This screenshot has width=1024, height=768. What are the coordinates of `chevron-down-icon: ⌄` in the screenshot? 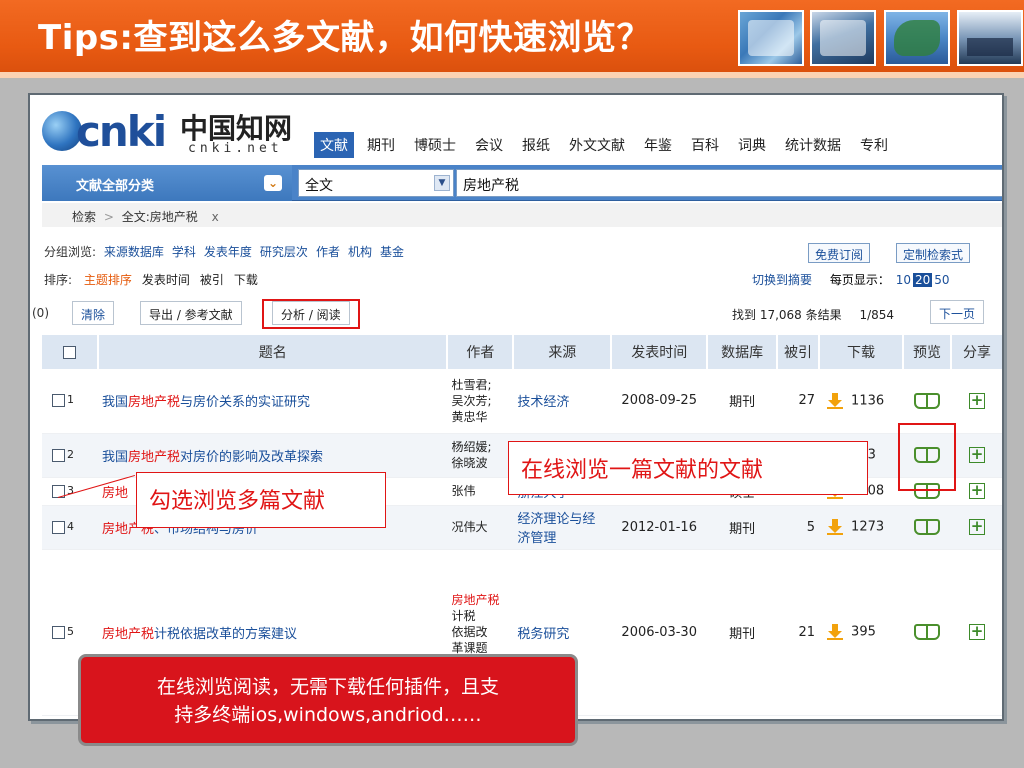 It's located at (273, 183).